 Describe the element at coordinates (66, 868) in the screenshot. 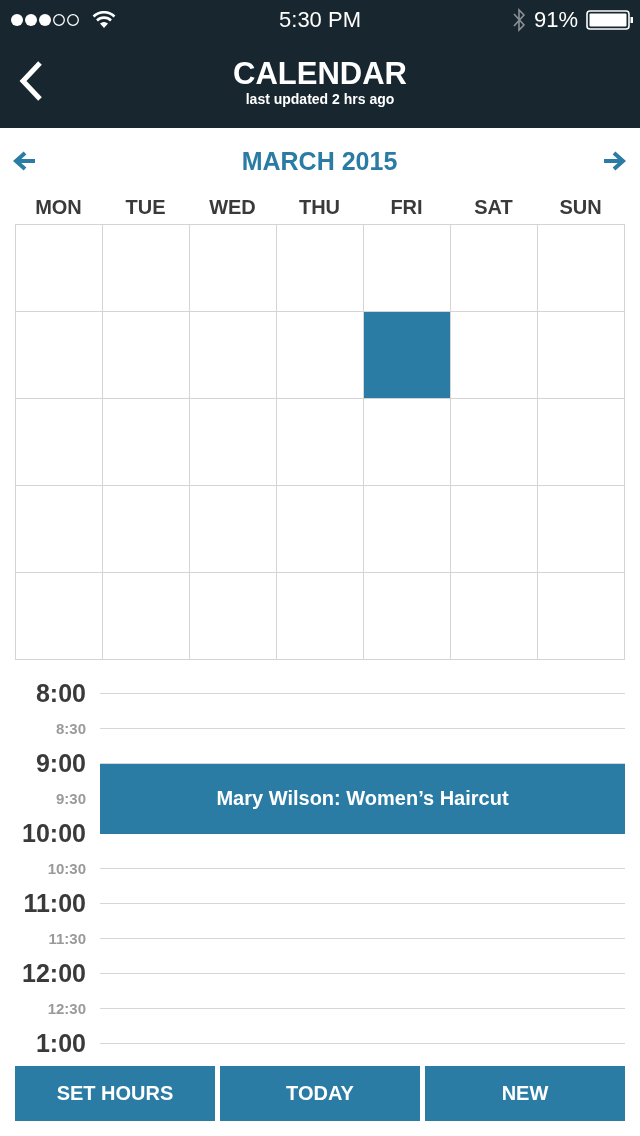

I see `time-label: 10:30` at that location.